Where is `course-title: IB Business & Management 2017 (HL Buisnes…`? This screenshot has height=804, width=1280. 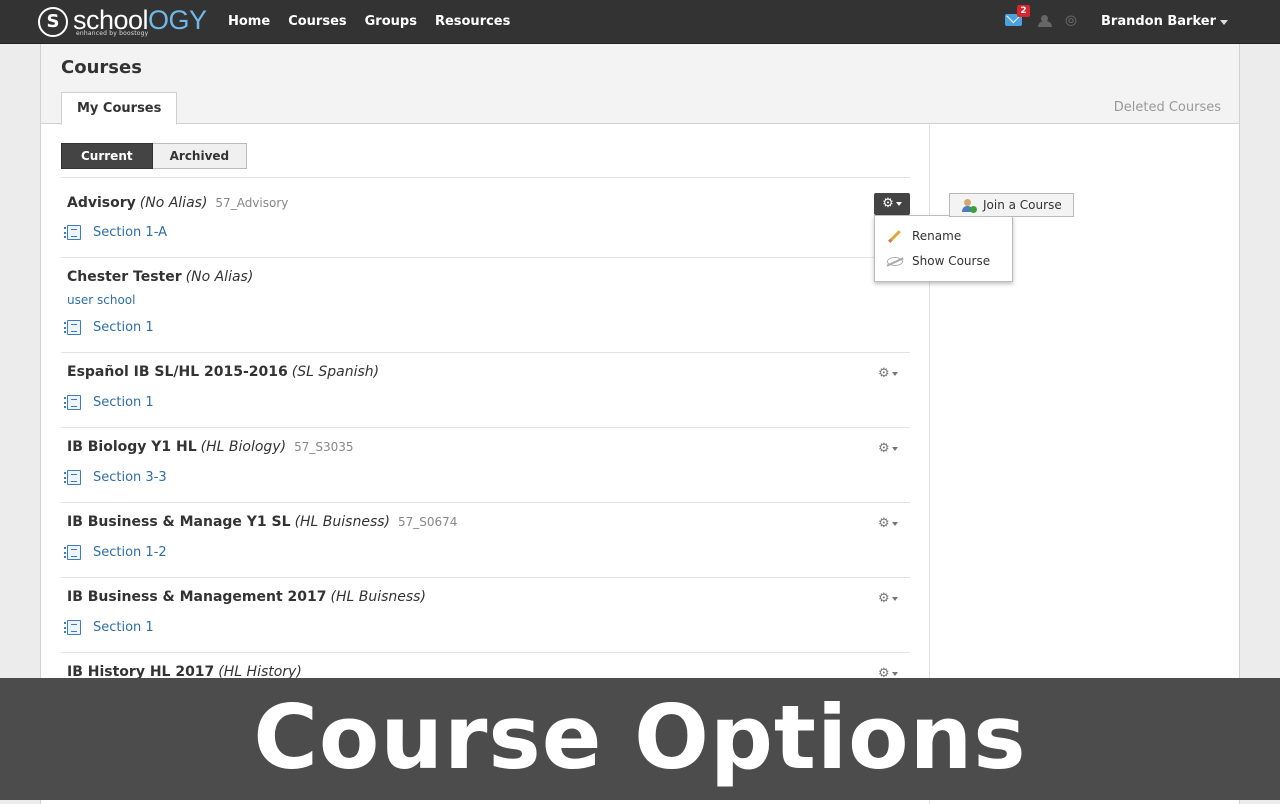 course-title: IB Business & Management 2017 (HL Buisnes… is located at coordinates (246, 597).